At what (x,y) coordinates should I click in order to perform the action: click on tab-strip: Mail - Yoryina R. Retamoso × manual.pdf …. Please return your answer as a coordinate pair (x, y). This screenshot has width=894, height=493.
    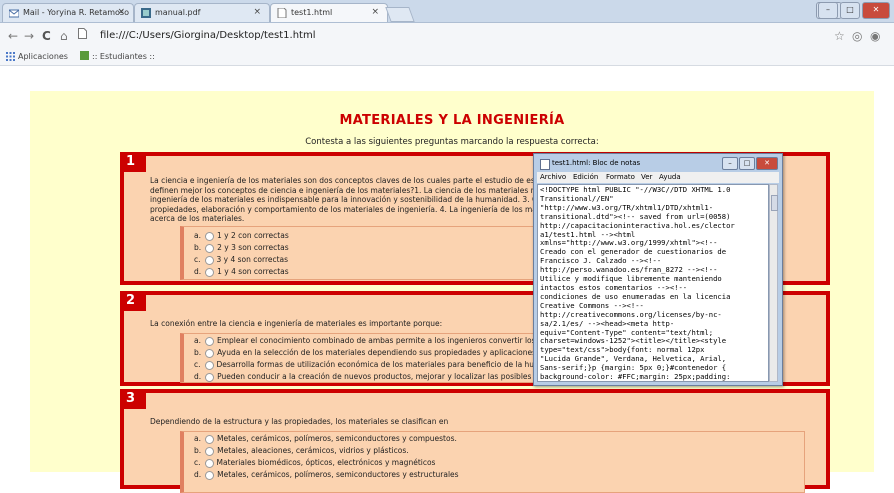
    Looking at the image, I should click on (447, 11).